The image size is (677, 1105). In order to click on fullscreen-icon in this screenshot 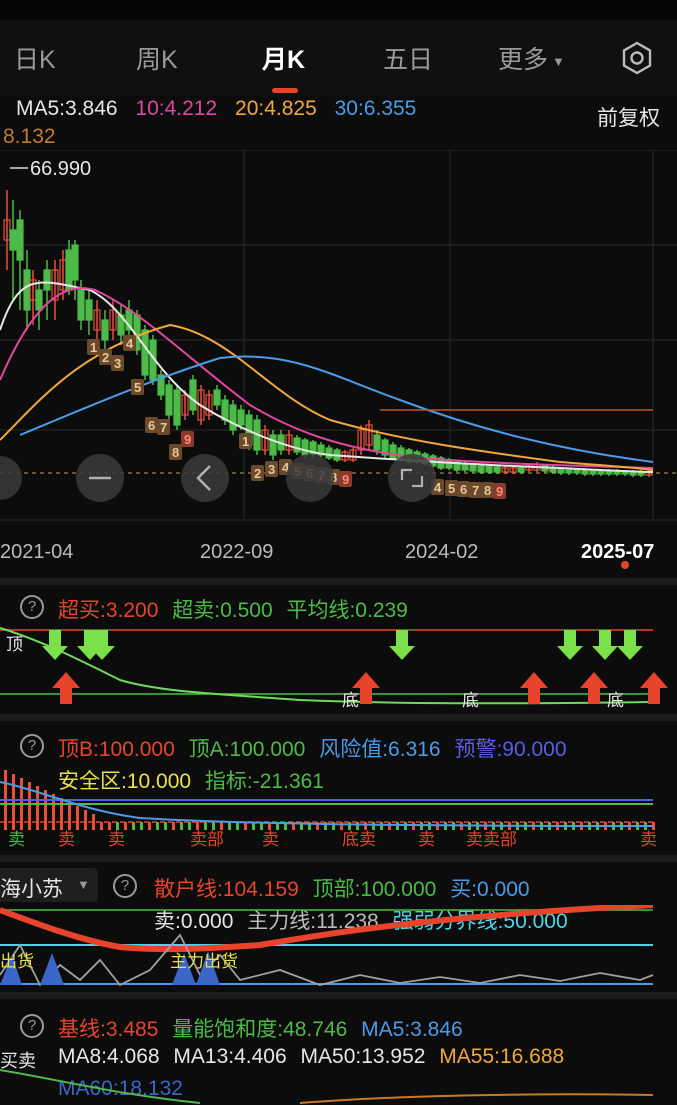, I will do `click(412, 478)`.